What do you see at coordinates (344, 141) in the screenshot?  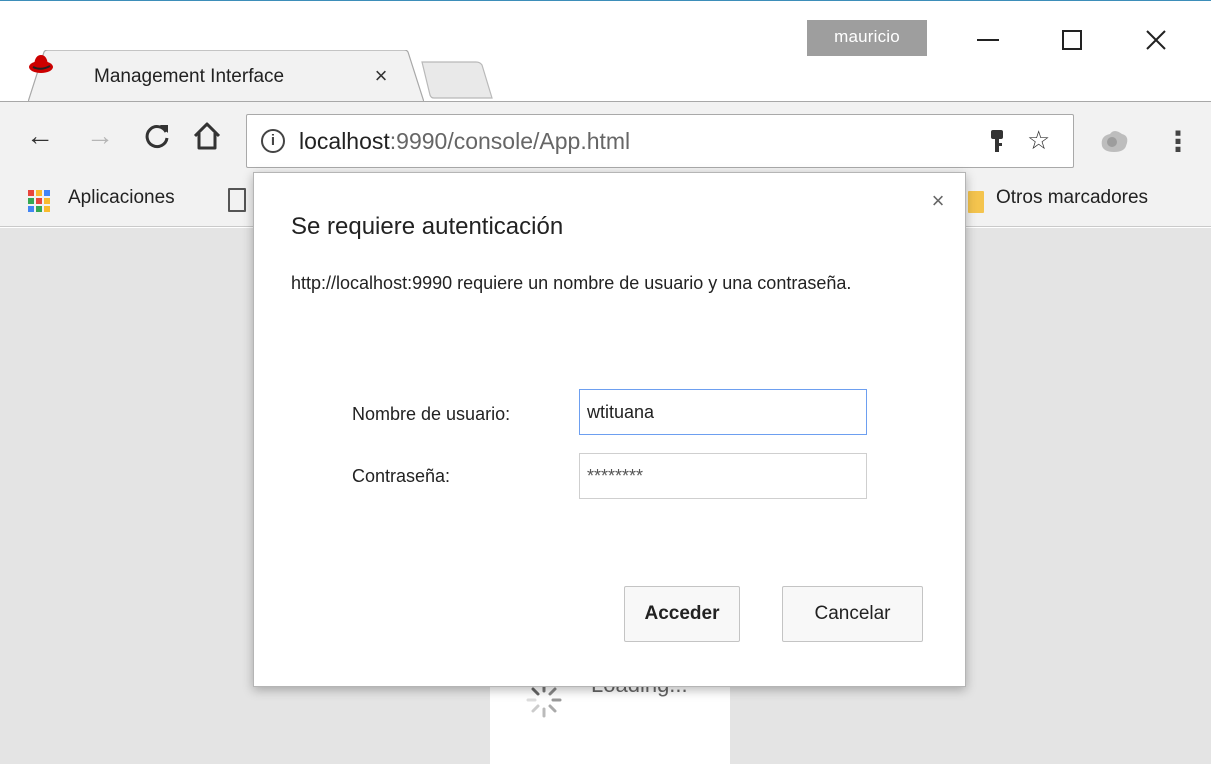 I see `url-host: localhost` at bounding box center [344, 141].